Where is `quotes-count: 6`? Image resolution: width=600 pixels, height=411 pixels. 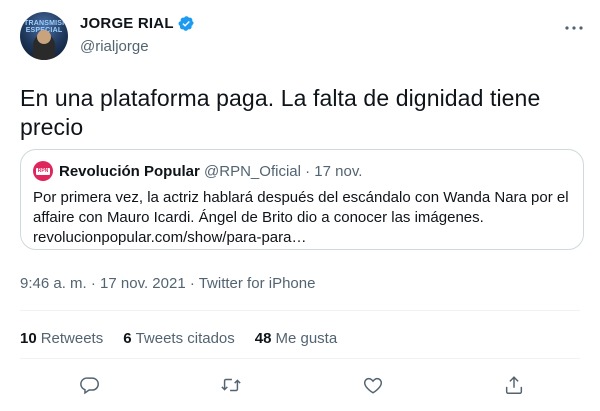
quotes-count: 6 is located at coordinates (127, 338).